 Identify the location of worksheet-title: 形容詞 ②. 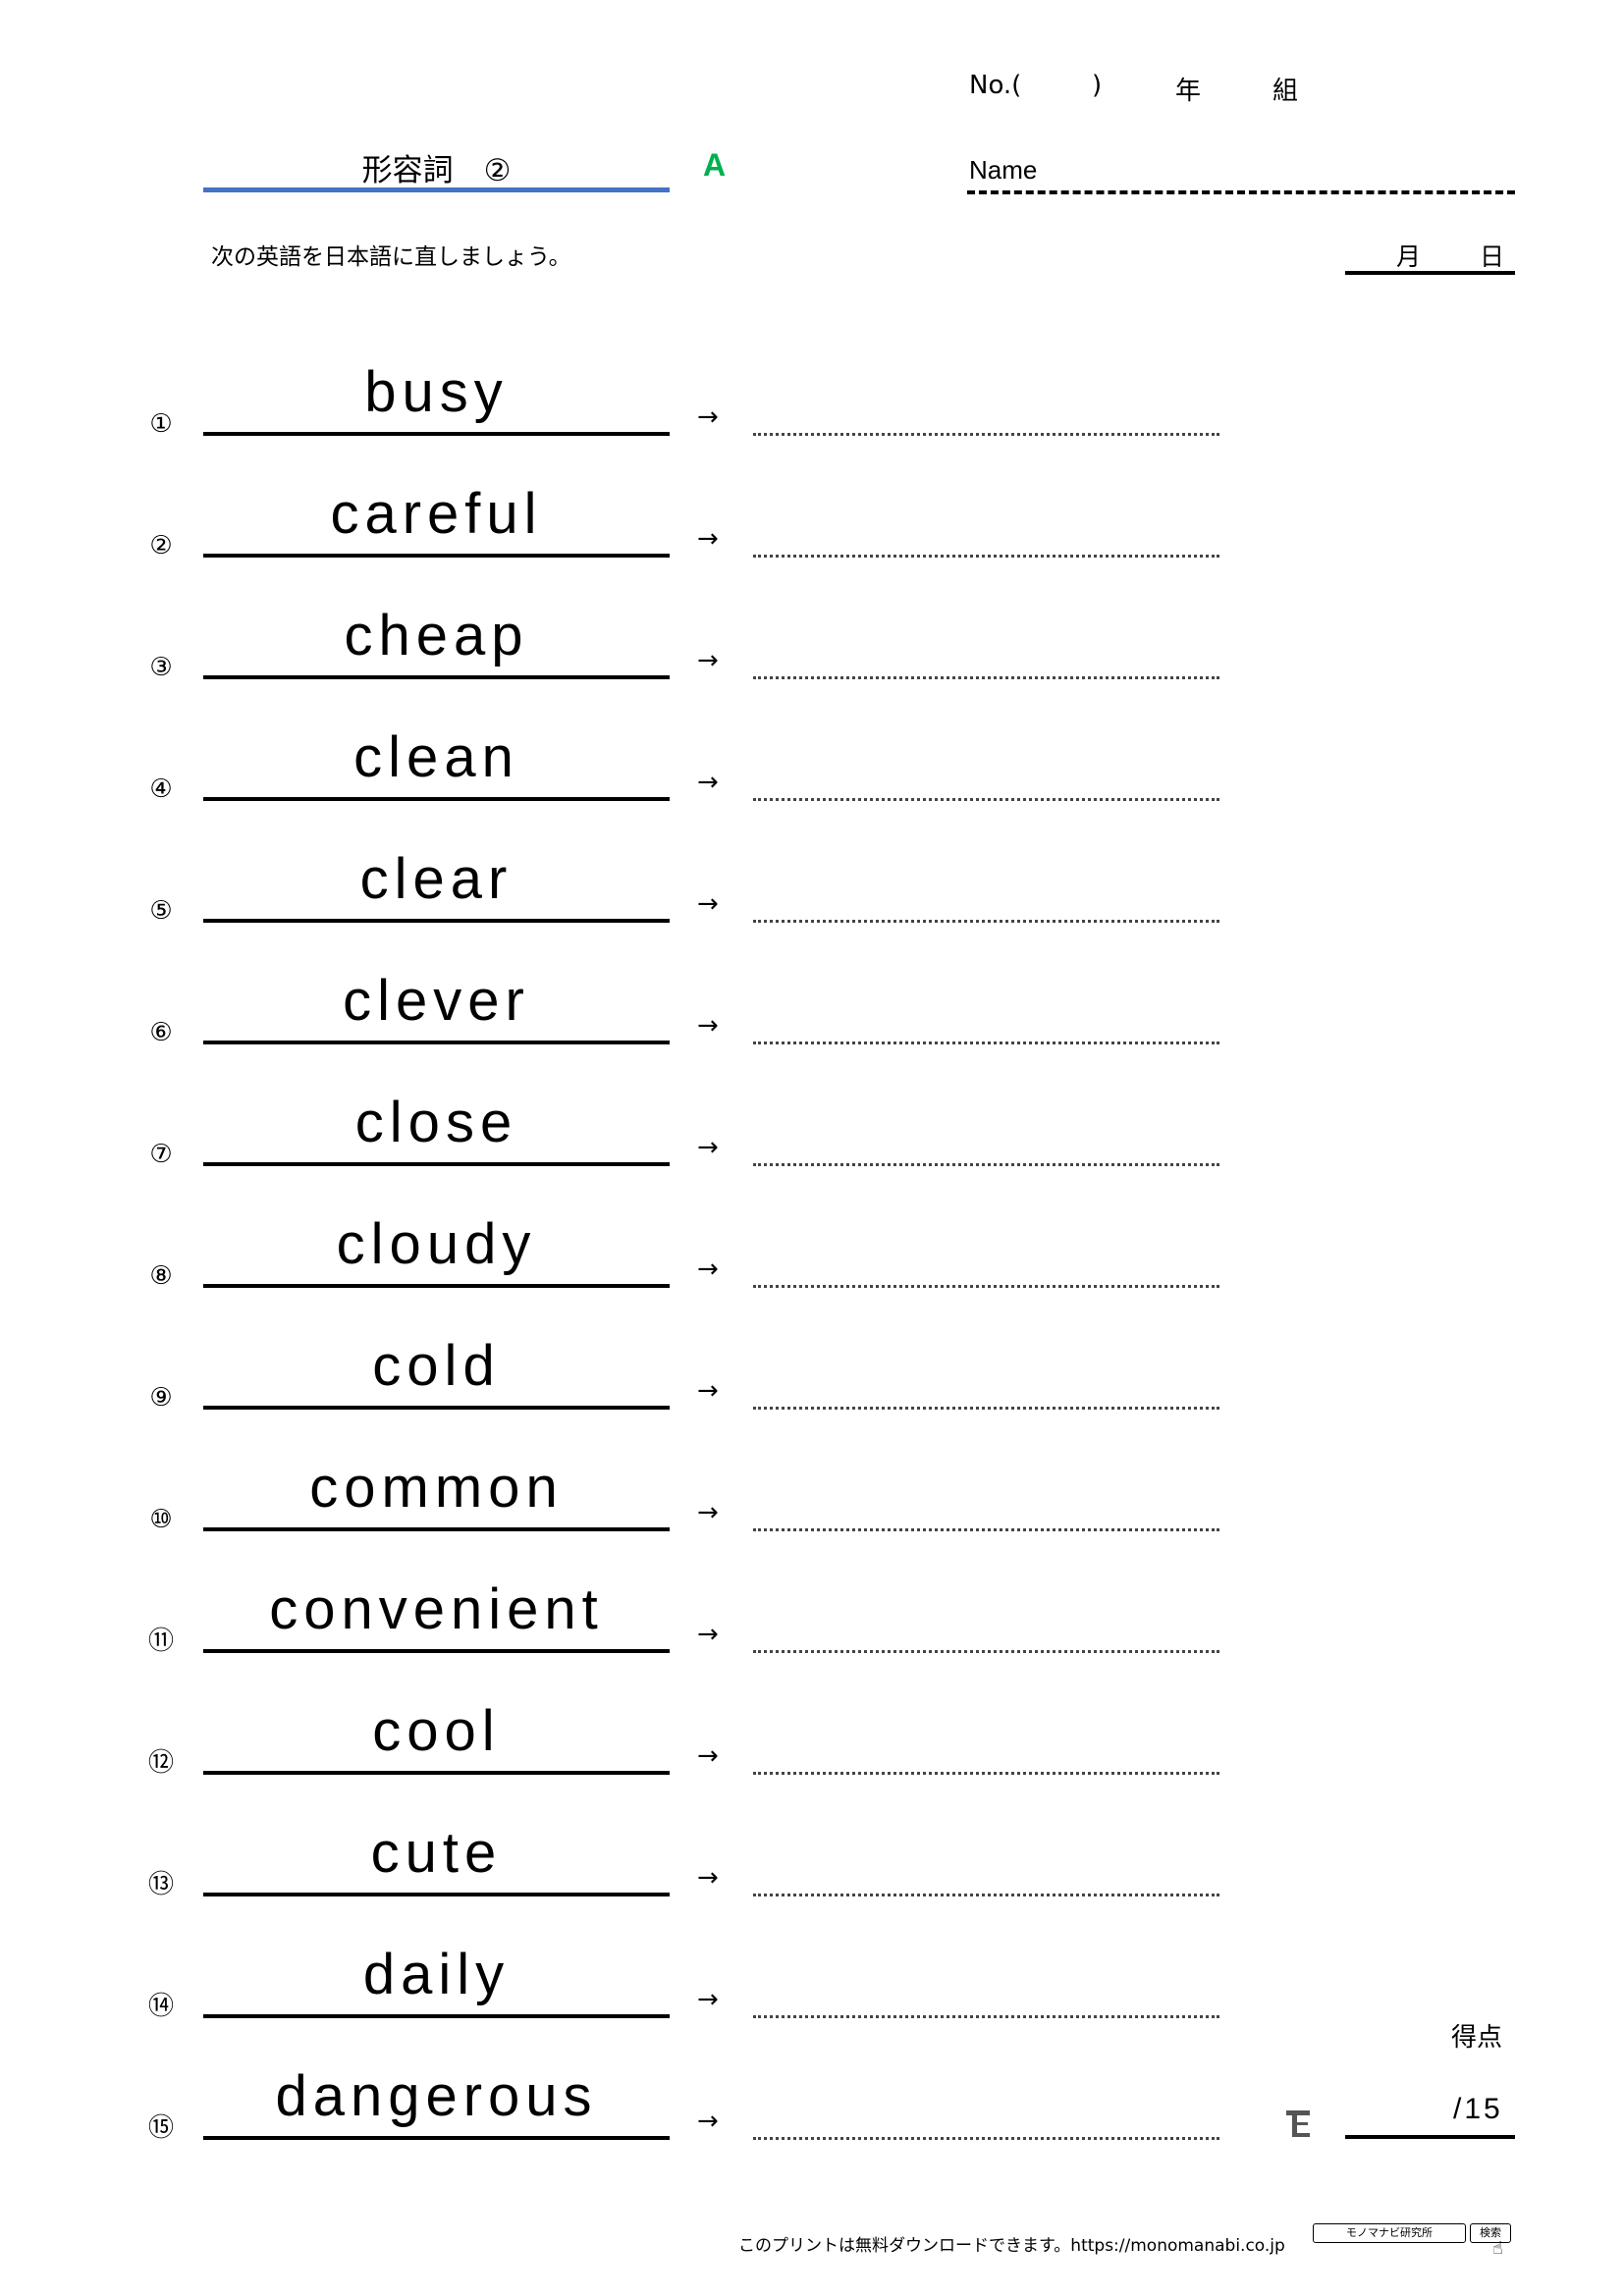
(436, 170).